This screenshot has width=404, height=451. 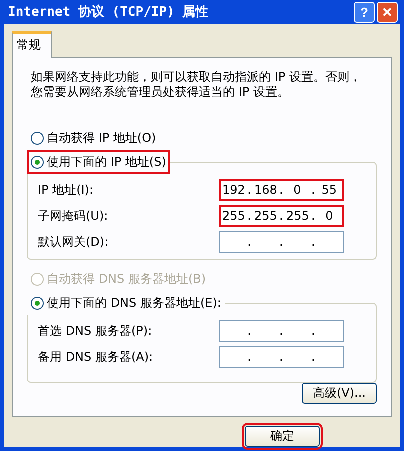 I want to click on ip-address-field: 192 . 168 . 0 . 55, so click(x=281, y=190).